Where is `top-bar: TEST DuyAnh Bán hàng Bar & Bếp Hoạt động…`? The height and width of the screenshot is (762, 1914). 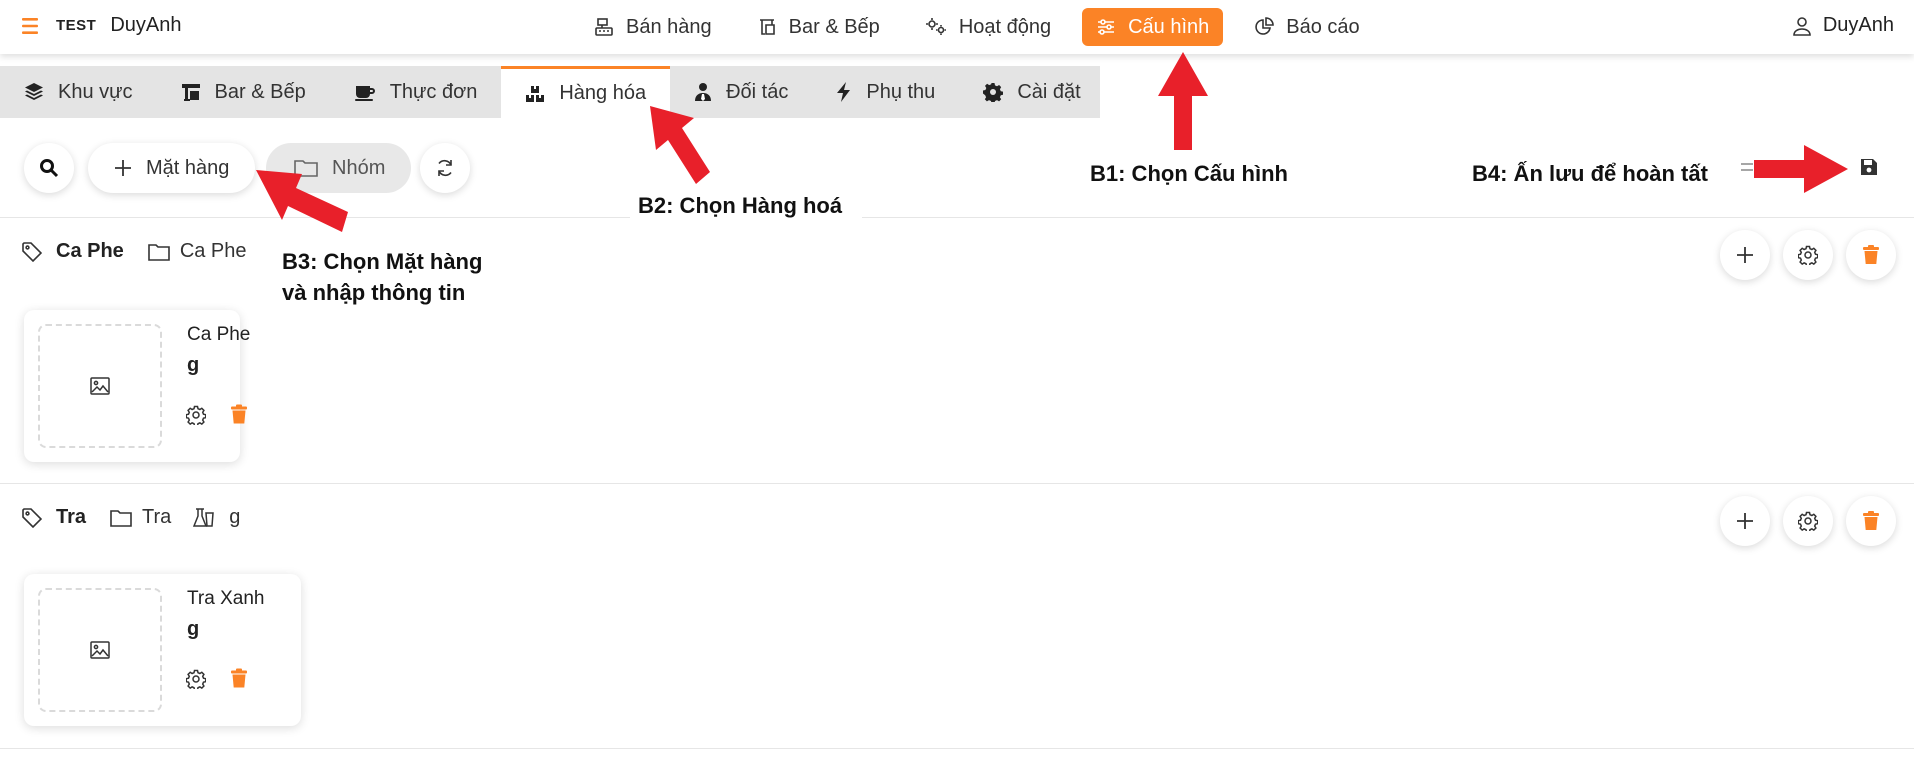 top-bar: TEST DuyAnh Bán hàng Bar & Bếp Hoạt động… is located at coordinates (957, 27).